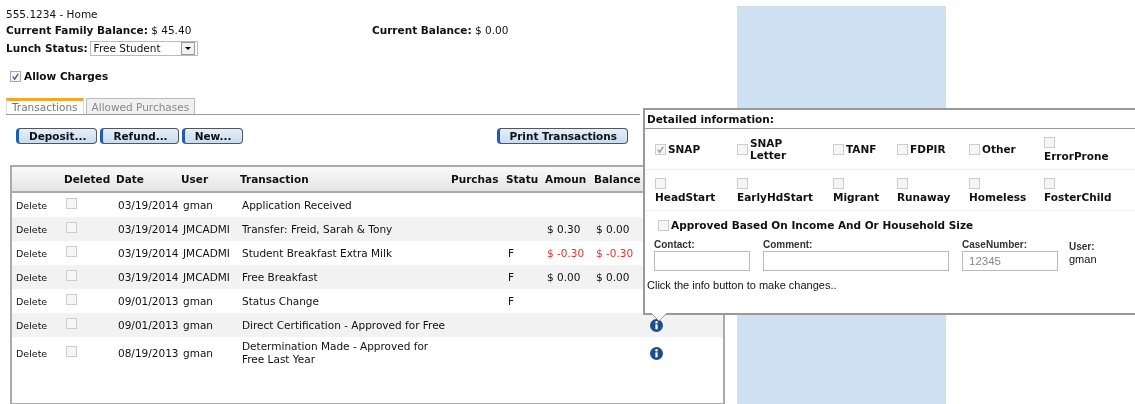  What do you see at coordinates (1083, 259) in the screenshot?
I see `user-value: gman` at bounding box center [1083, 259].